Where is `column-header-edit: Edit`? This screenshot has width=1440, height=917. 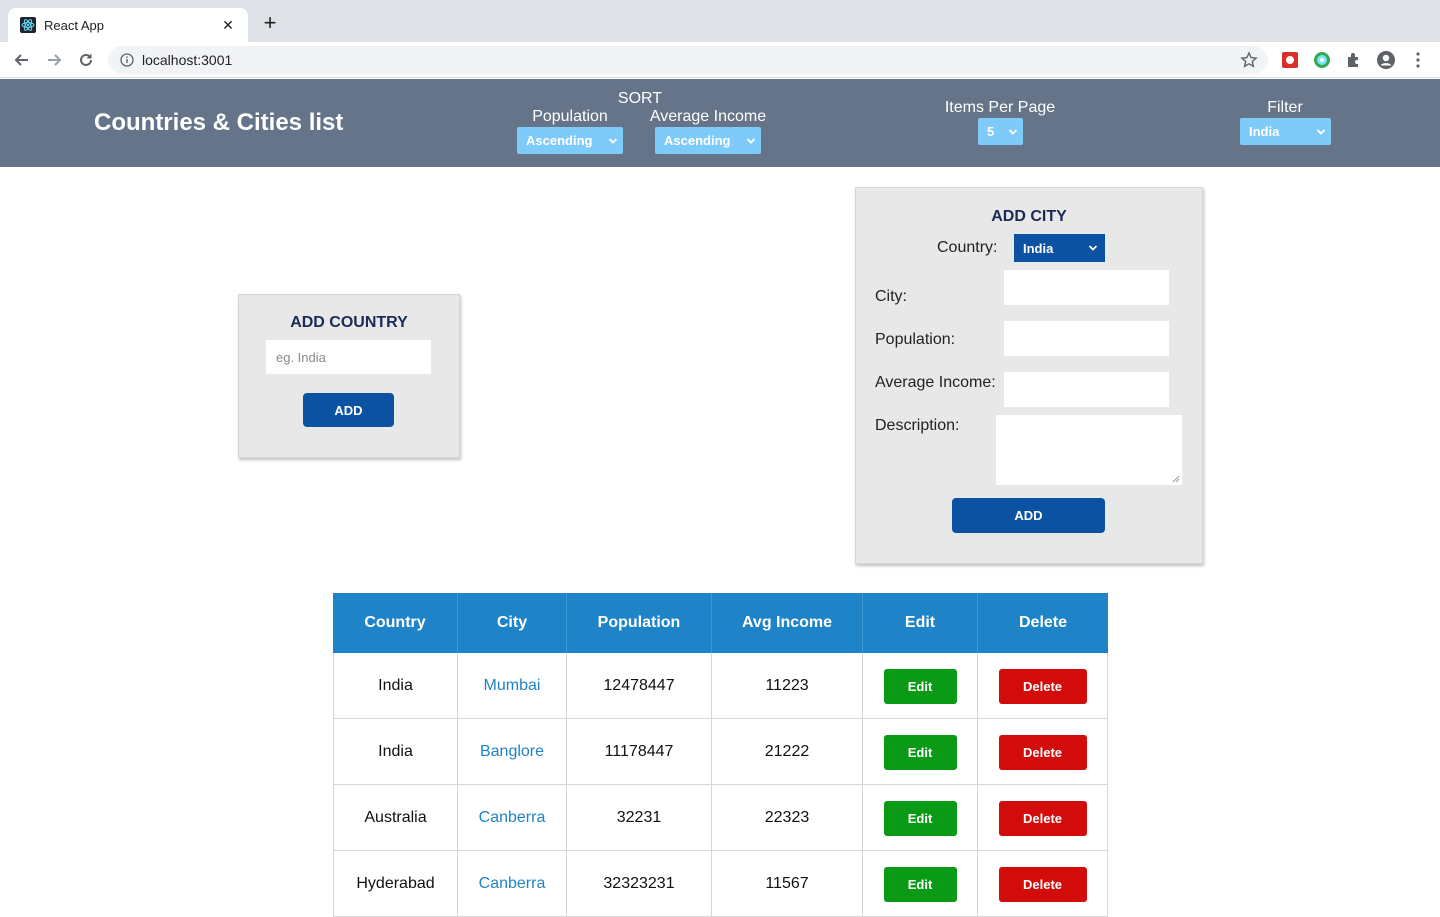
column-header-edit: Edit is located at coordinates (920, 623).